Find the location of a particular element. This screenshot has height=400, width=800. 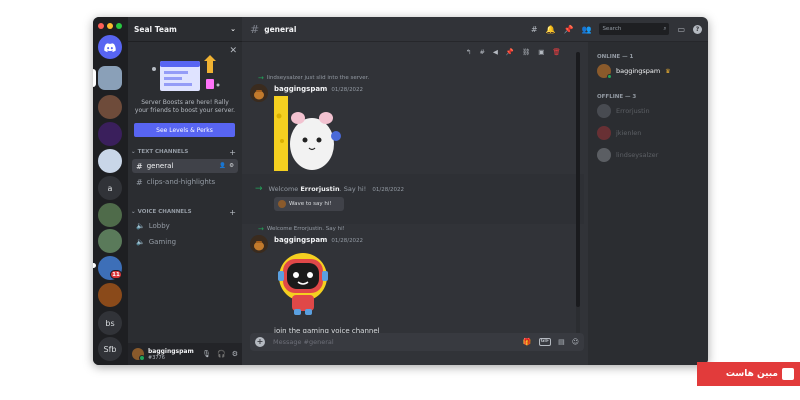

message-scrollbar is located at coordinates (578, 194).